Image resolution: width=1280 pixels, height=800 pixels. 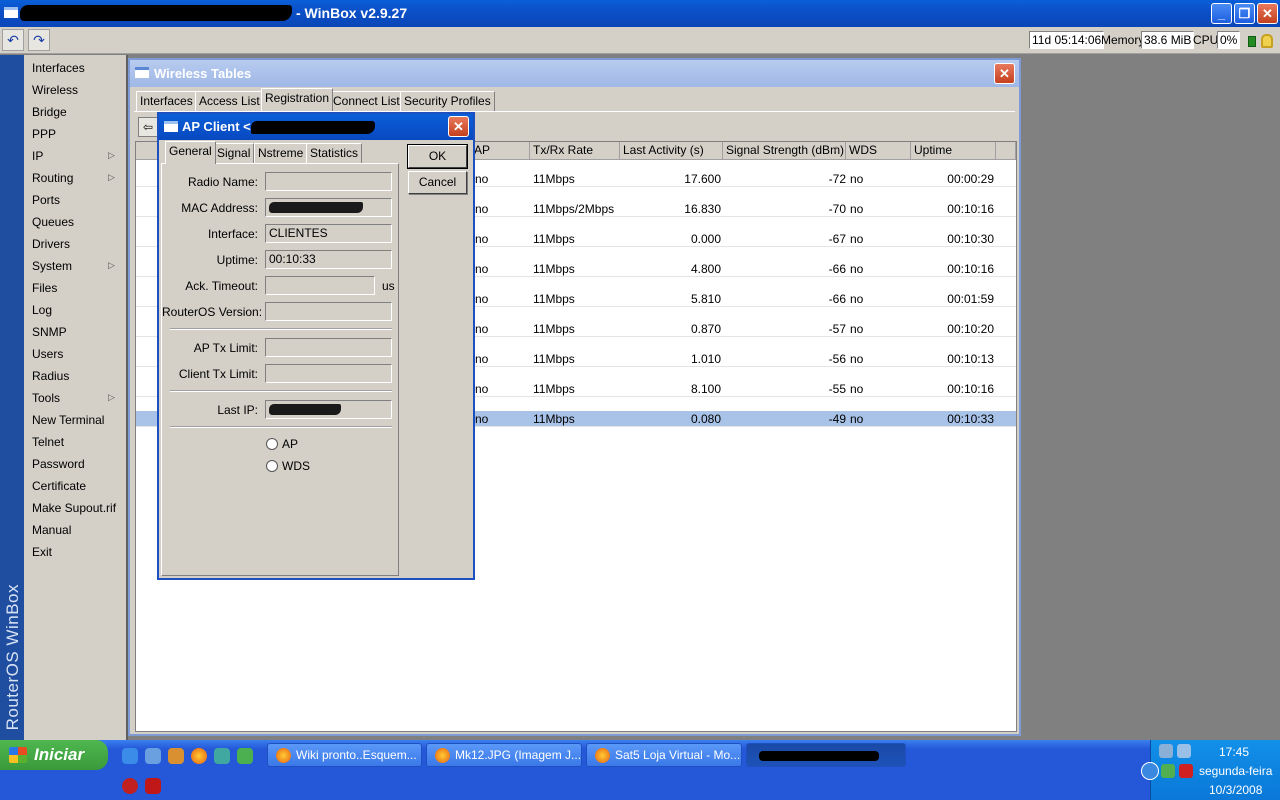 I want to click on ack-timeout-field, so click(x=320, y=285).